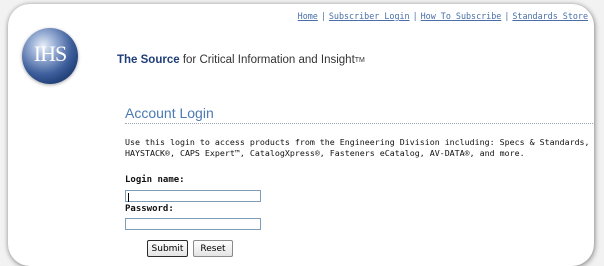  What do you see at coordinates (213, 248) in the screenshot?
I see `reset-button: Reset` at bounding box center [213, 248].